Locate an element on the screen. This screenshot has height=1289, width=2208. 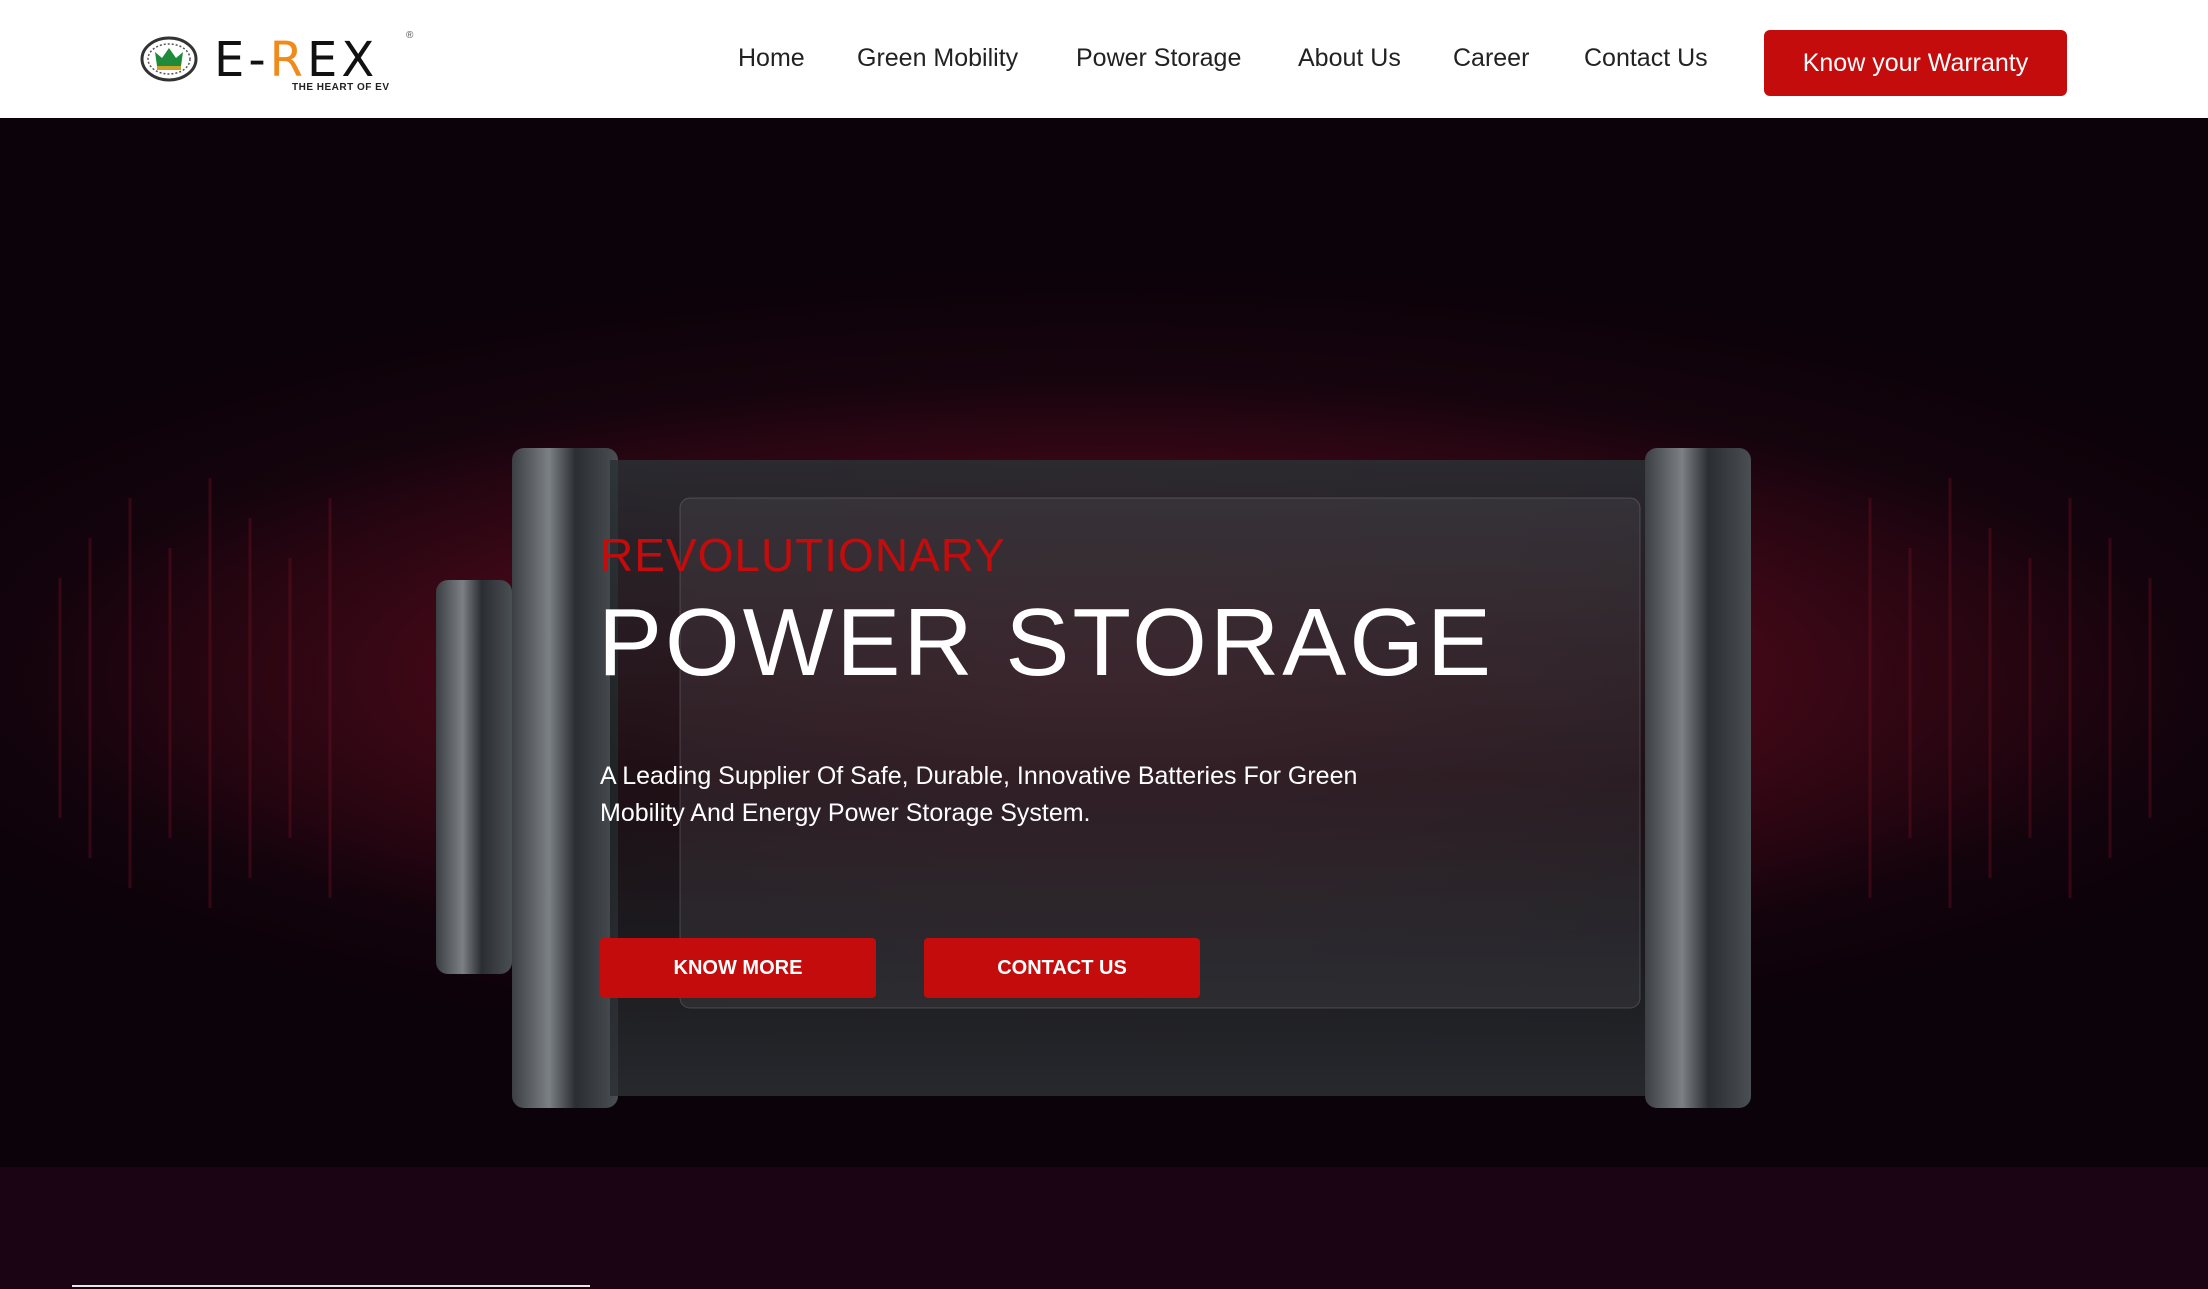
nav-power-storage: Power Storage is located at coordinates (1158, 58).